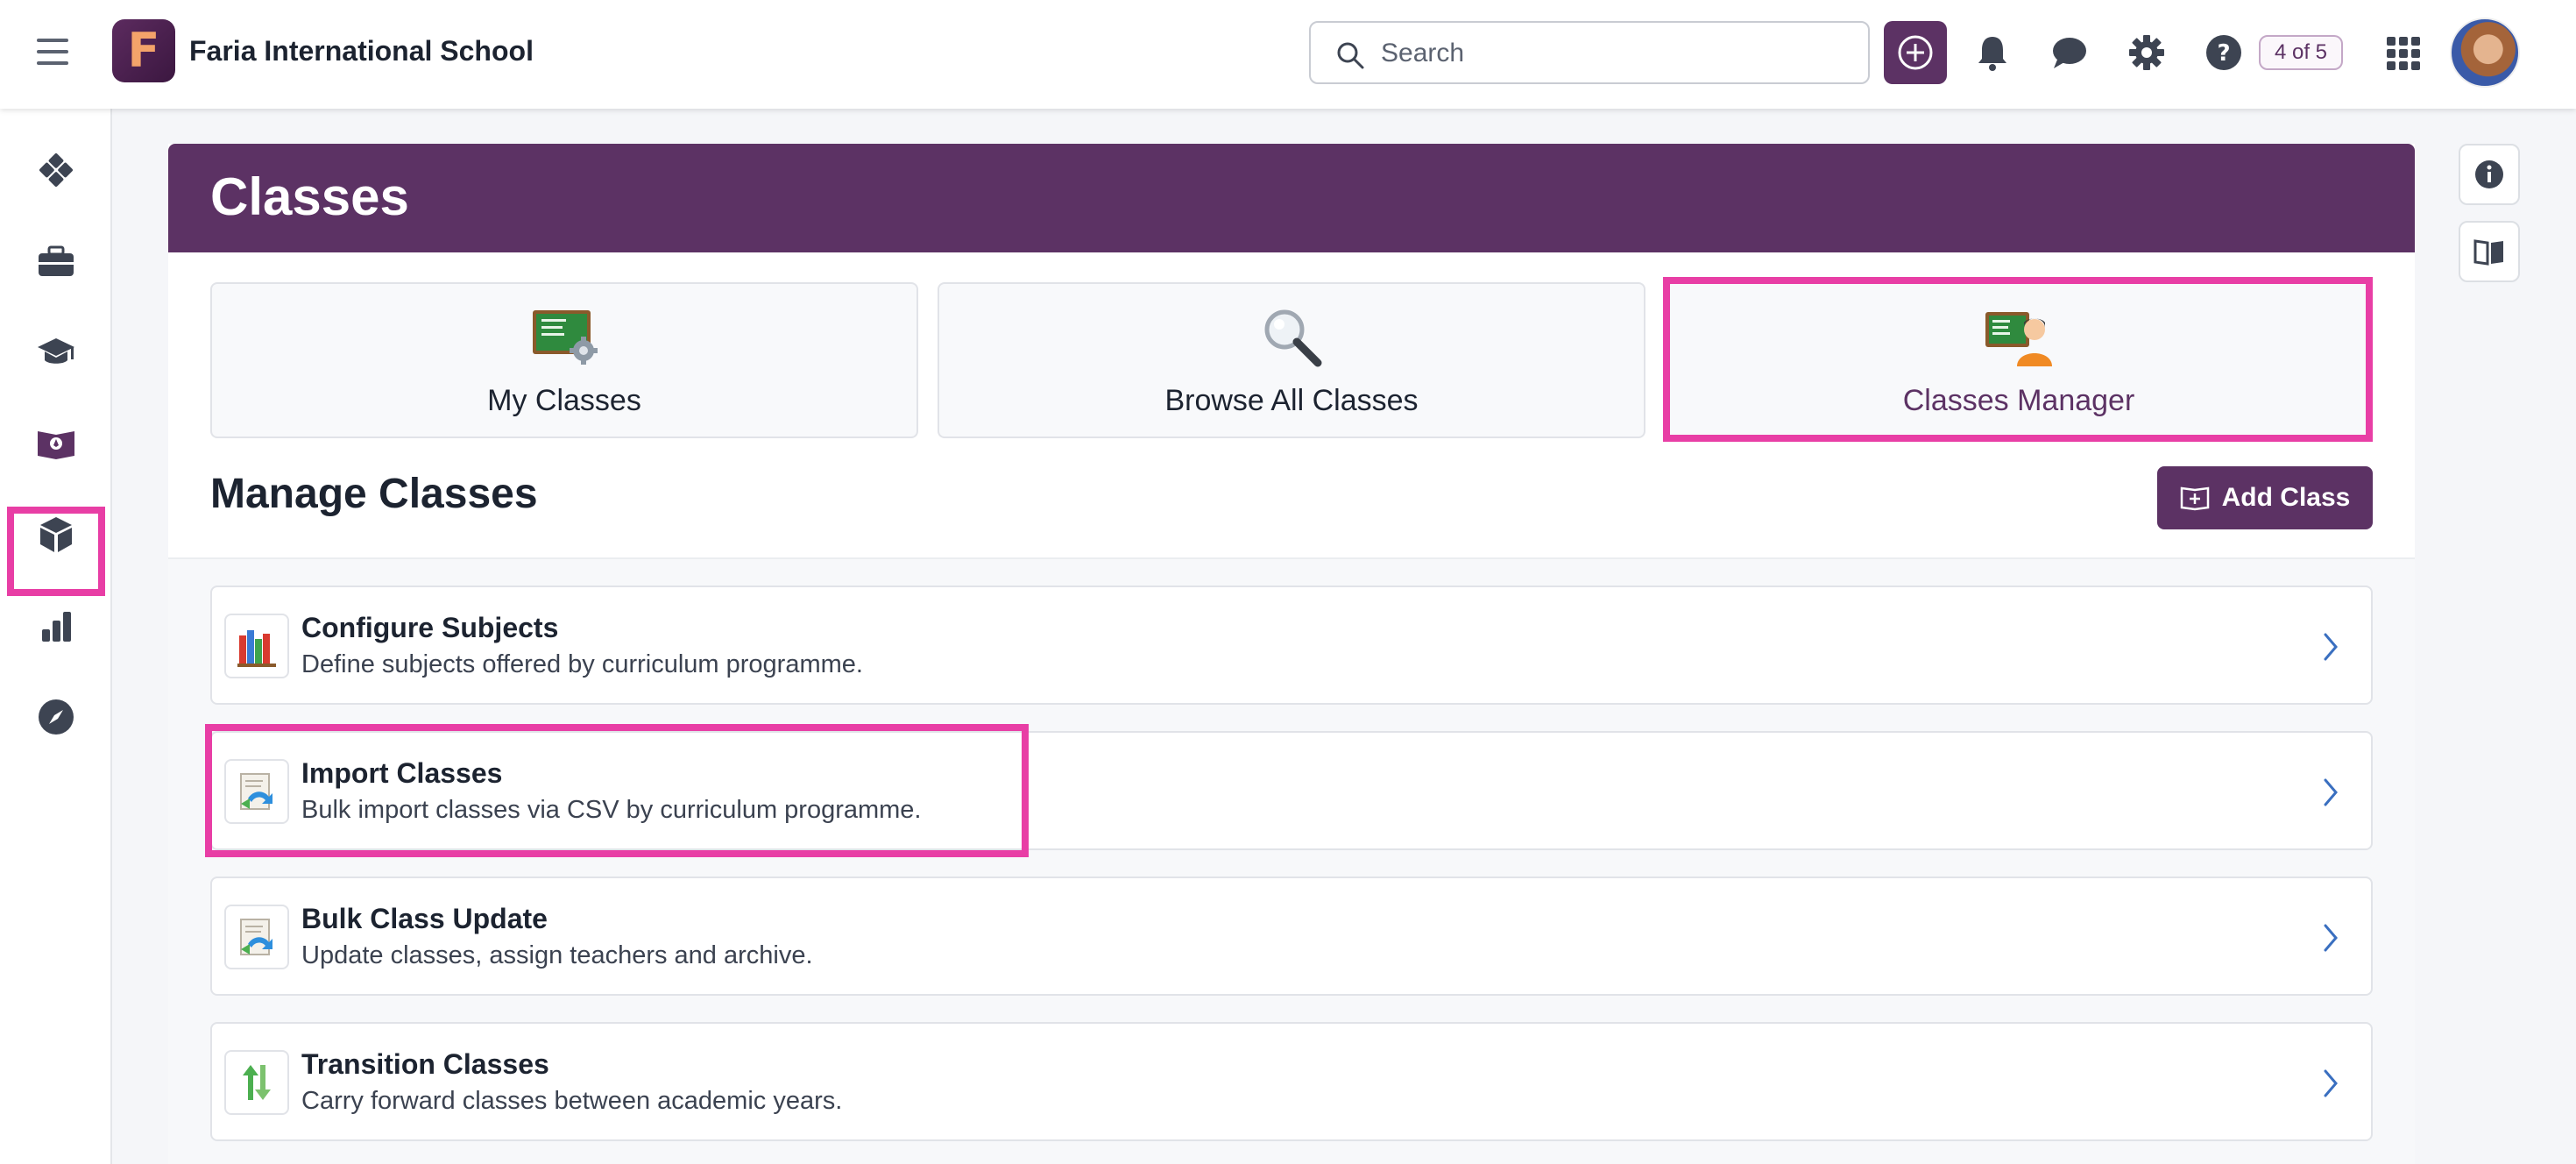 The height and width of the screenshot is (1164, 2576). I want to click on school-logo: F, so click(143, 50).